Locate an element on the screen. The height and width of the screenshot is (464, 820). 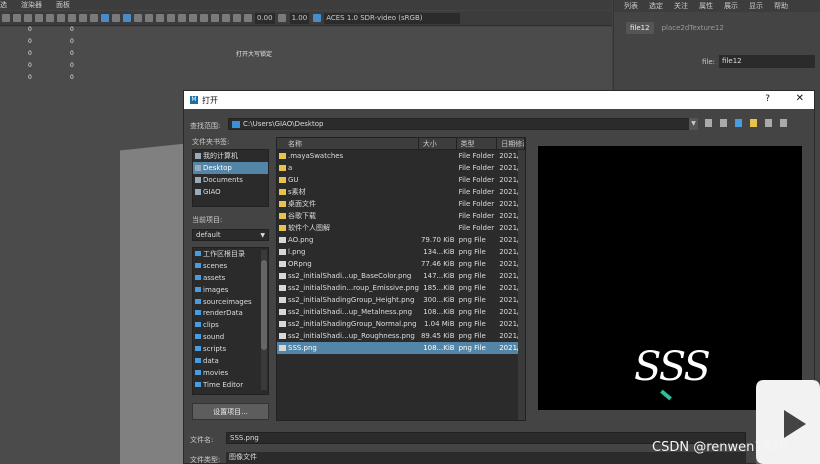
menu-item-2: 面板 is located at coordinates (63, 5).